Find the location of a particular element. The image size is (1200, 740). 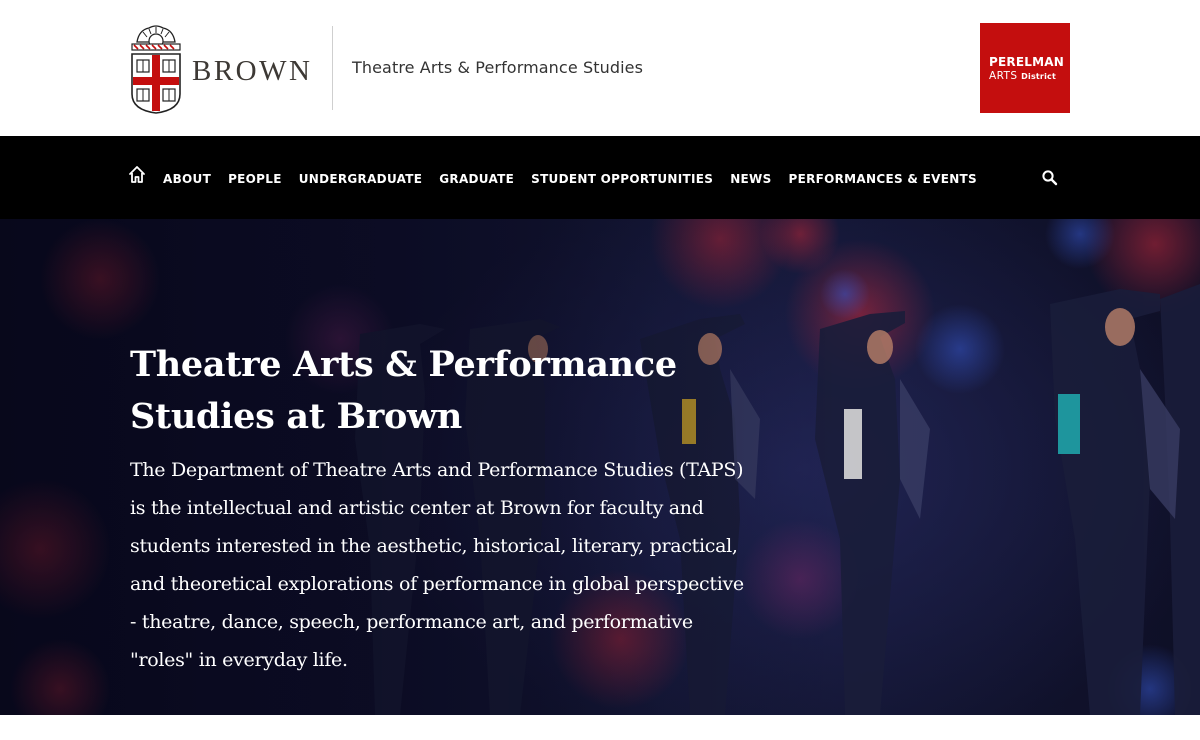

nav-link-news: NEWS is located at coordinates (750, 179).